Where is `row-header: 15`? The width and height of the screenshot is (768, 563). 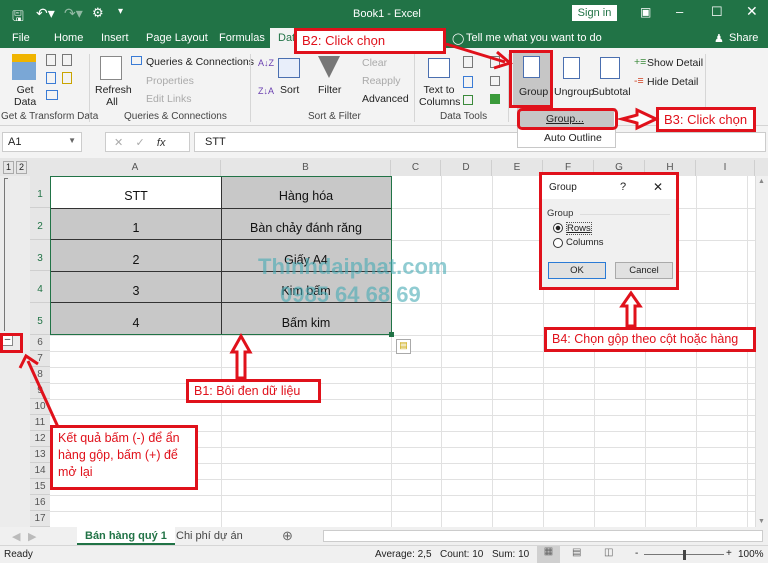
row-header: 15 is located at coordinates (40, 487).